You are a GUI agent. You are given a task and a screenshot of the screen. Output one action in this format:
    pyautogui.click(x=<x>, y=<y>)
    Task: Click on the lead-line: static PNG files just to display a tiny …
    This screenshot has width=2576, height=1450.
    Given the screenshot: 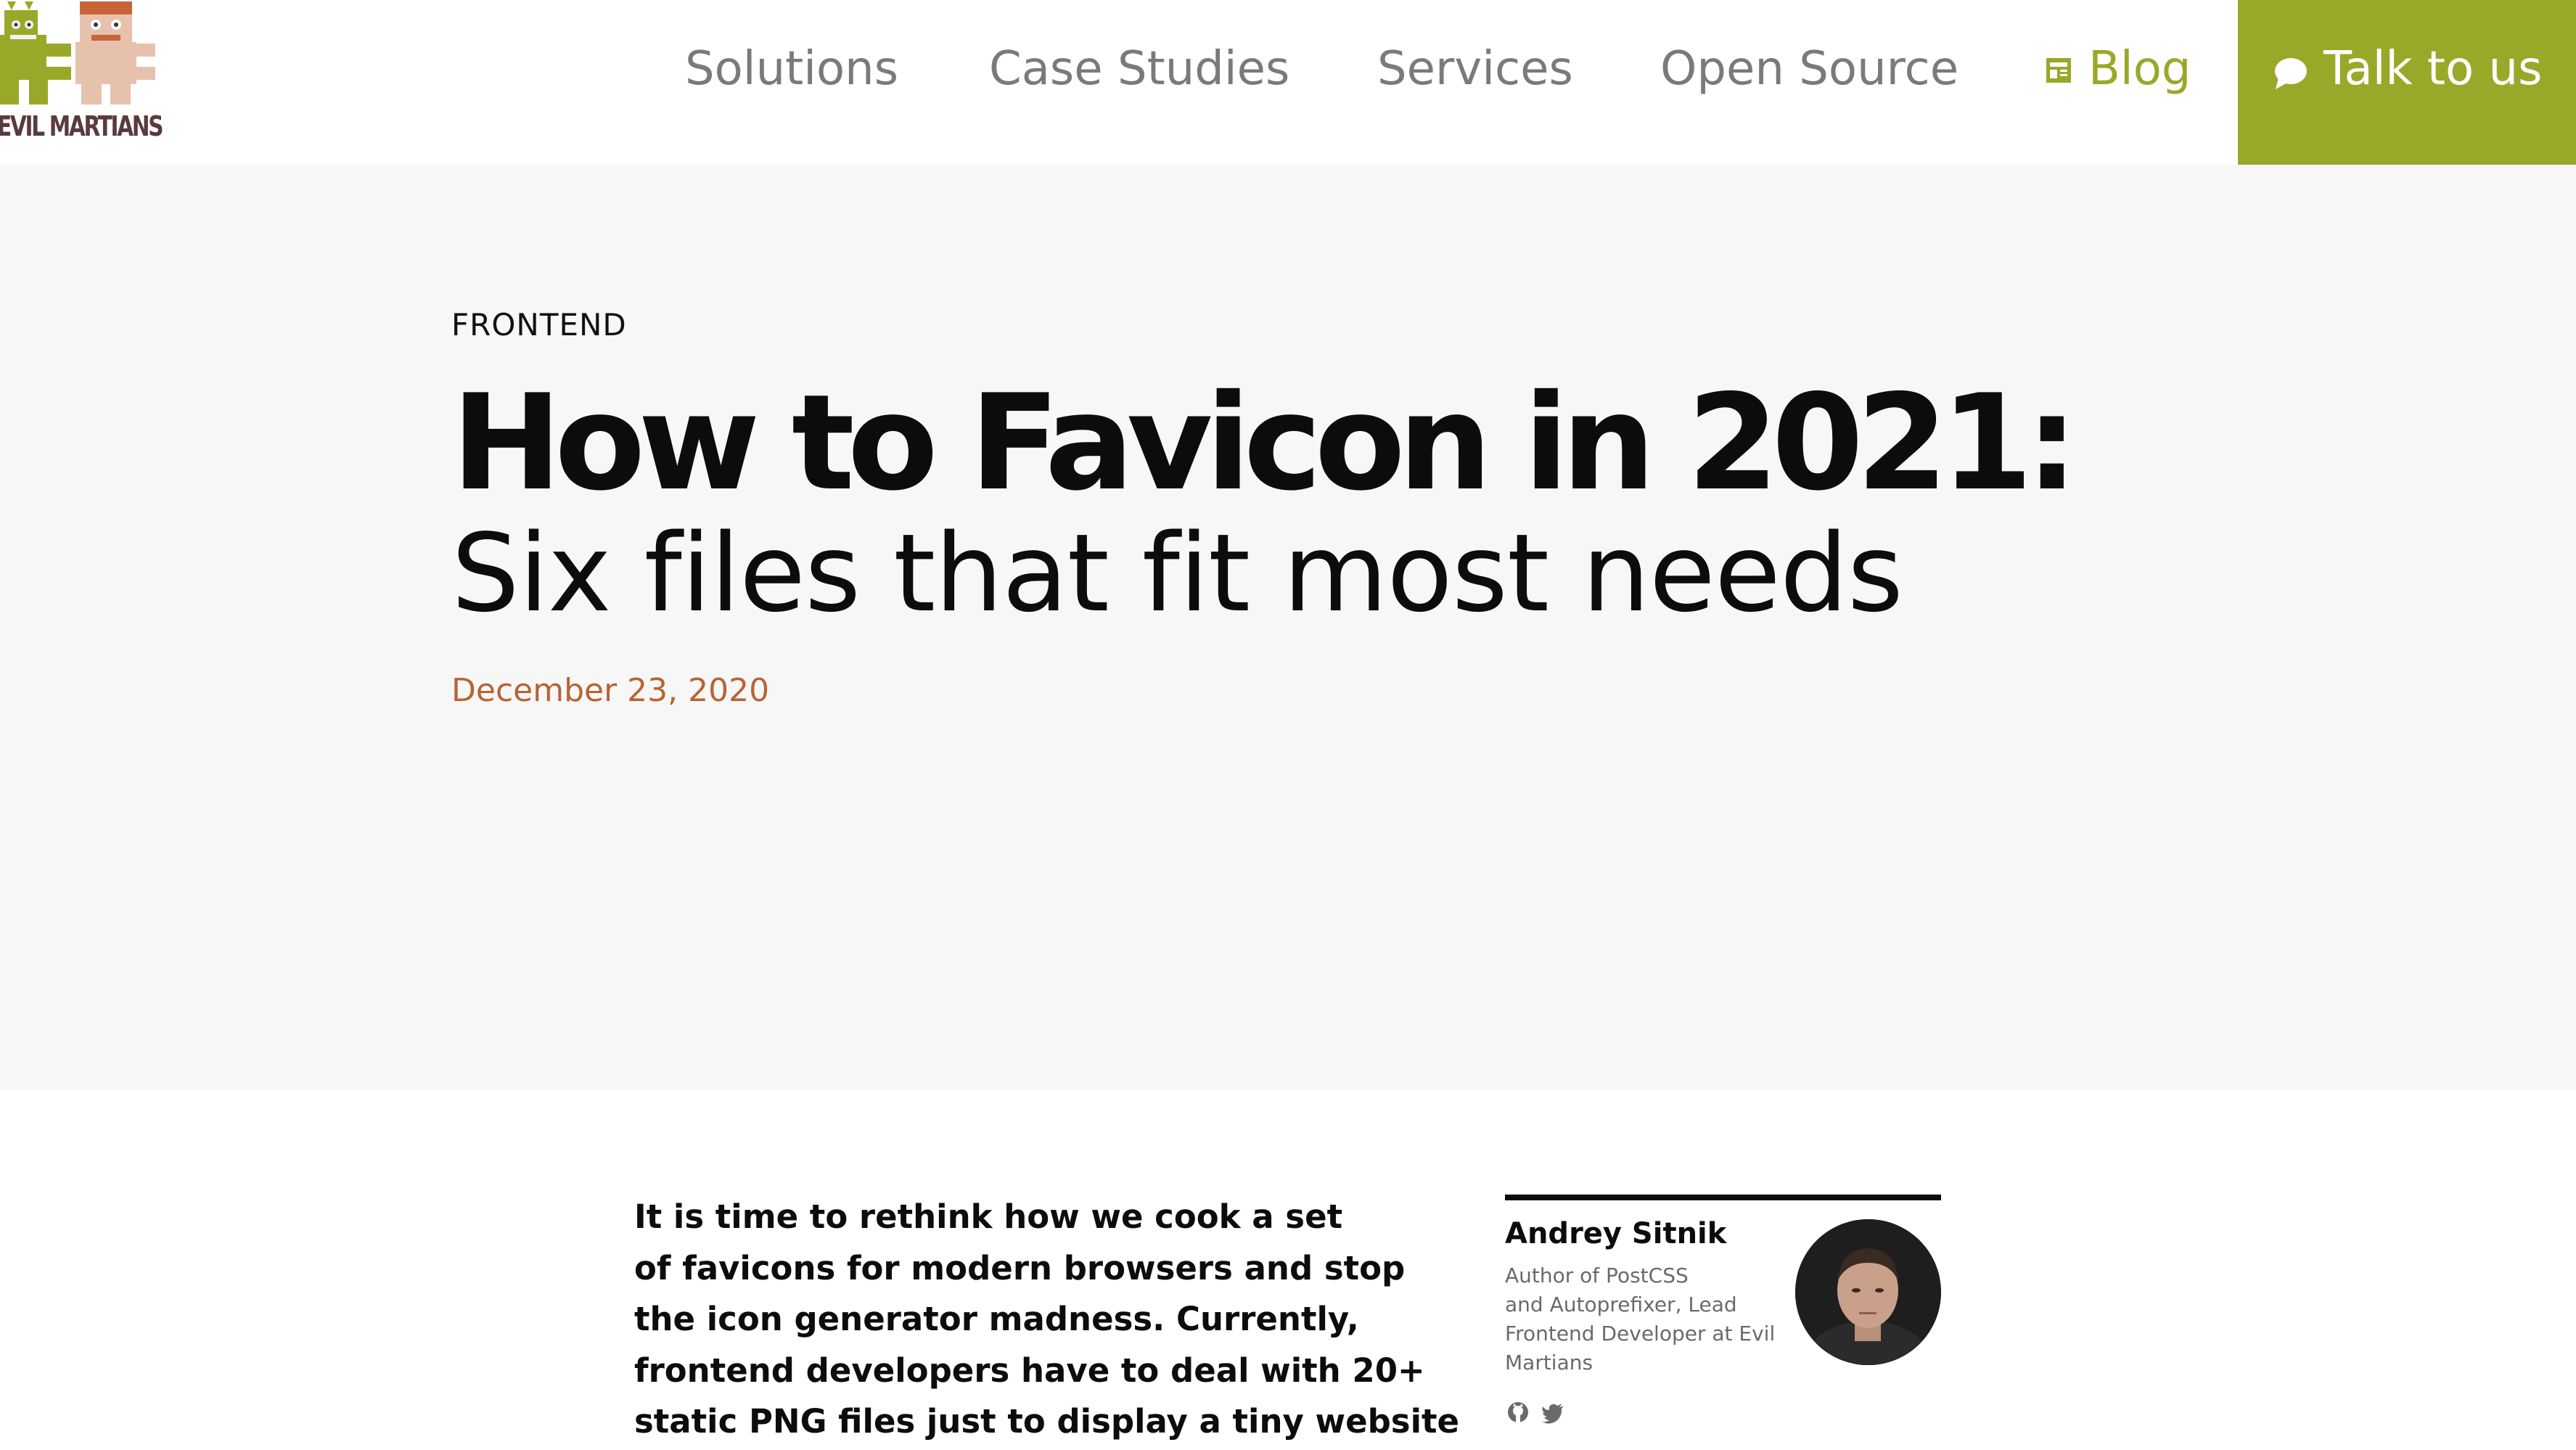 What is the action you would take?
    pyautogui.click(x=1047, y=1421)
    